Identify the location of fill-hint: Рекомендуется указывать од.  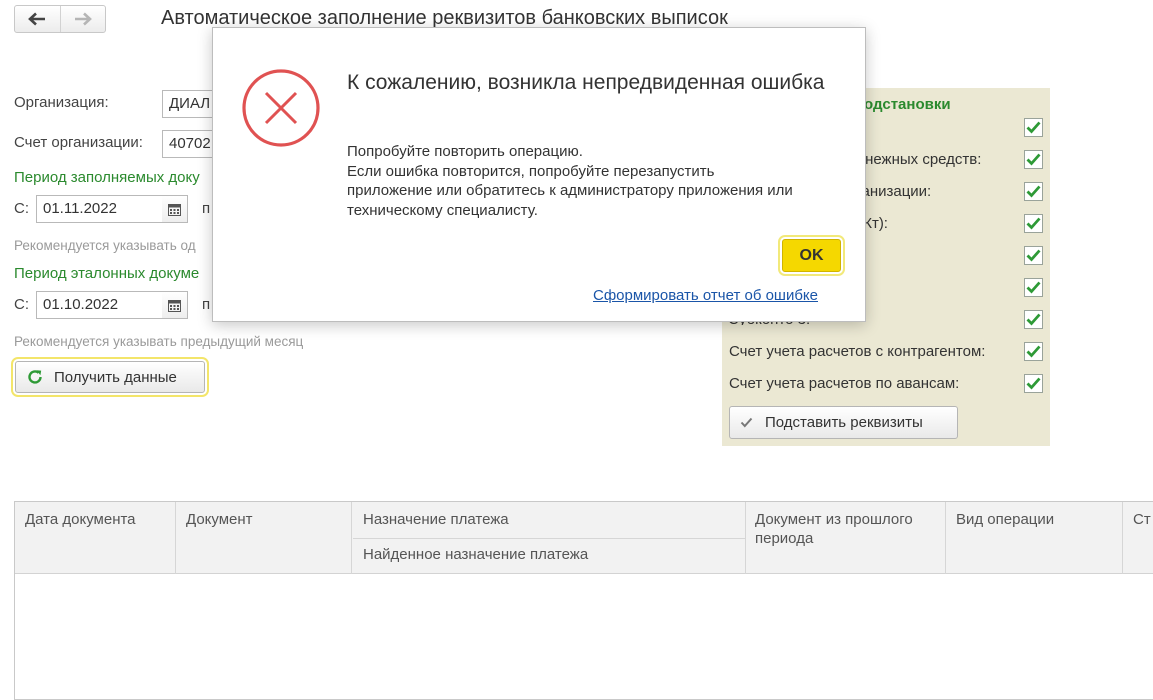
(105, 245).